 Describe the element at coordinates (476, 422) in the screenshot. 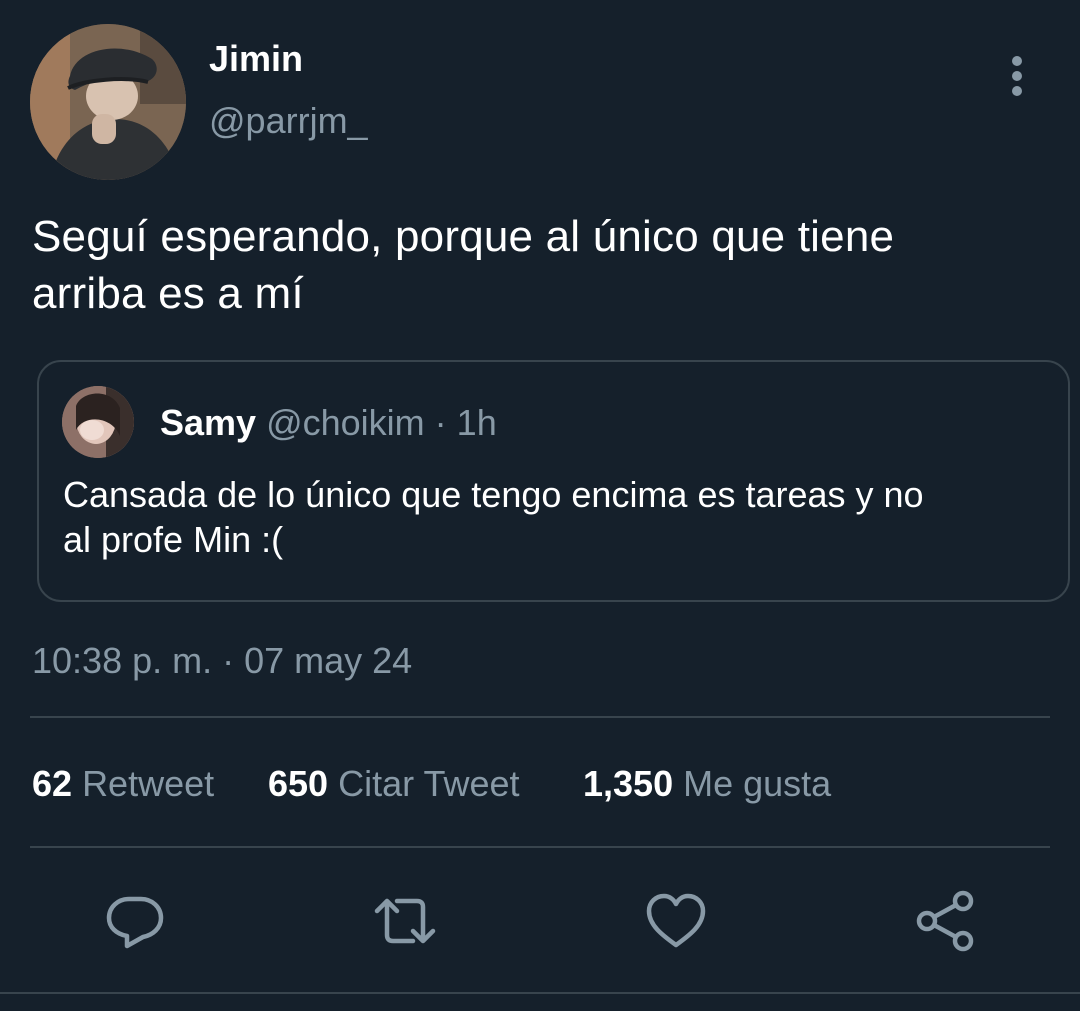

I see `quoted-tweet-age: 1h` at that location.